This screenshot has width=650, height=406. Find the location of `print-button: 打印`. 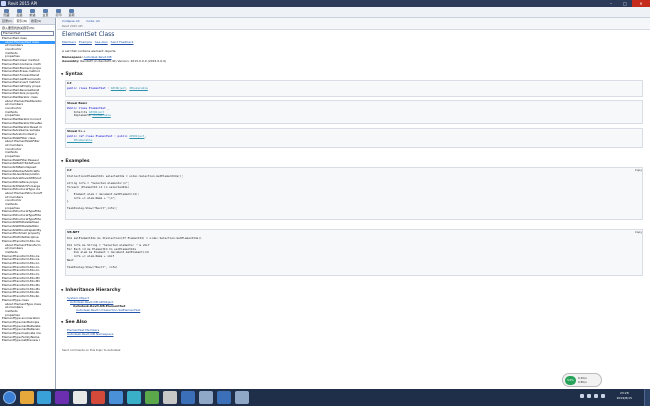

print-button: 打印 is located at coordinates (58, 12).